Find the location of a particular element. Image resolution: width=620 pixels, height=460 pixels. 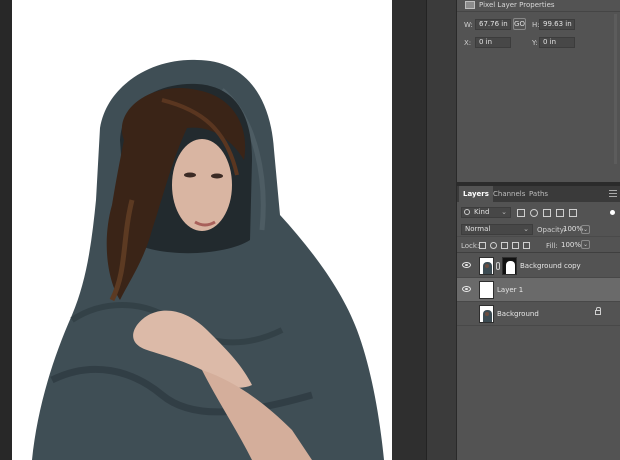

layer-name: Background is located at coordinates (518, 314).